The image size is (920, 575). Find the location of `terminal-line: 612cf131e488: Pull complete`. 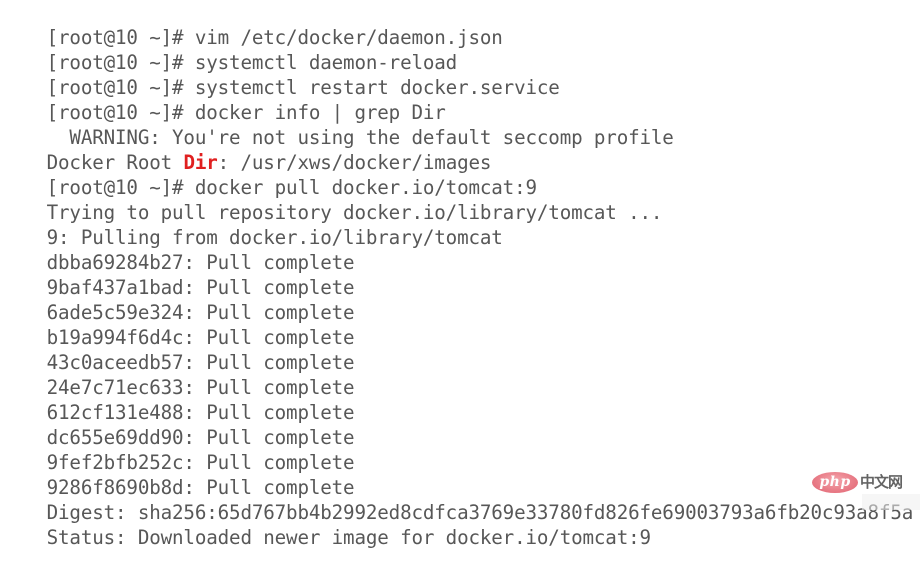

terminal-line: 612cf131e488: Pull complete is located at coordinates (460, 399).